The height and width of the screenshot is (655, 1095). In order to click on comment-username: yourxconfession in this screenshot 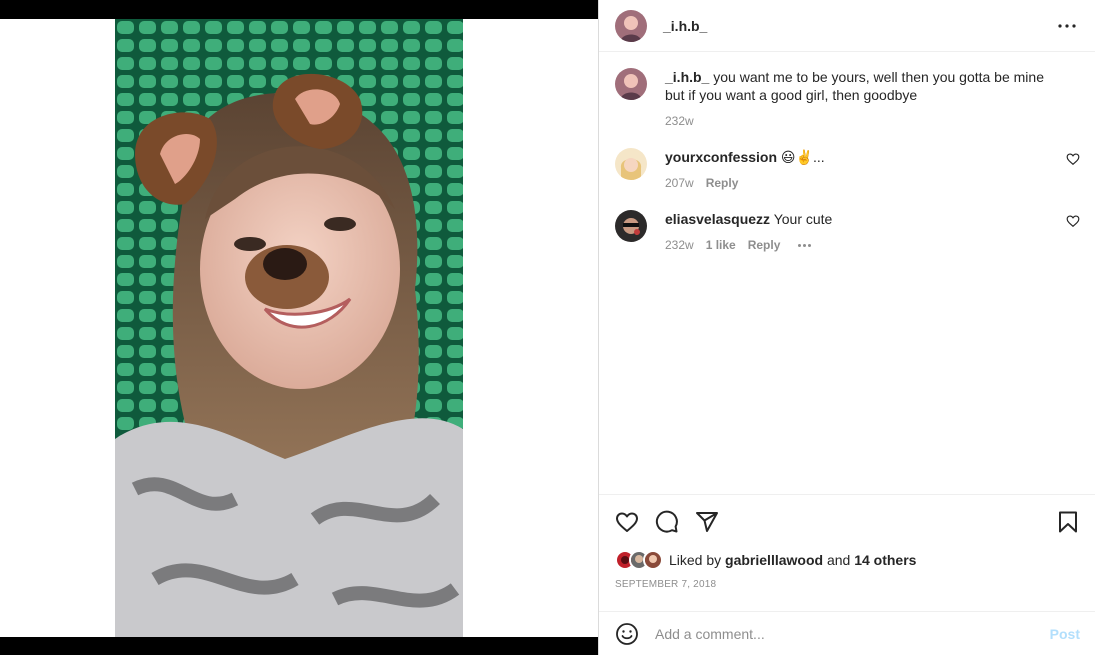, I will do `click(721, 157)`.